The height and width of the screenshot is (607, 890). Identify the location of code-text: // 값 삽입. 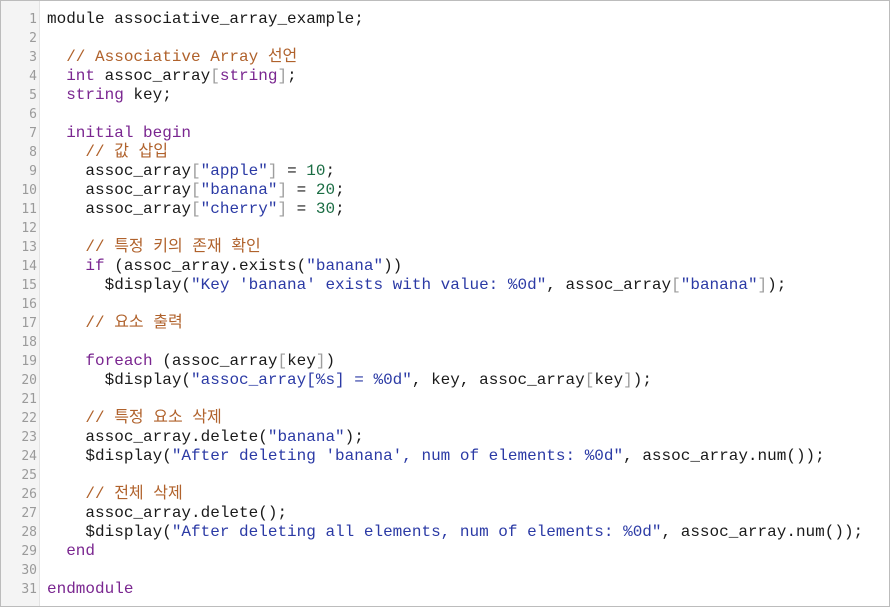
(107, 152).